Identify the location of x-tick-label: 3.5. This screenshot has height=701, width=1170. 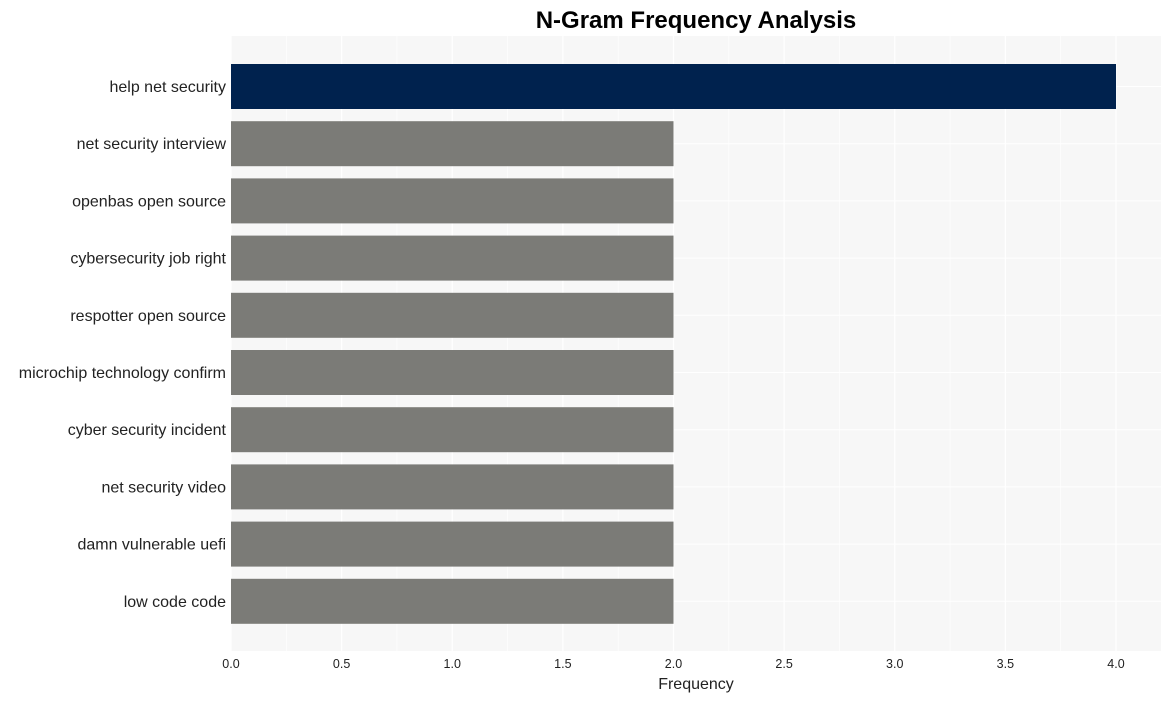
(1005, 664).